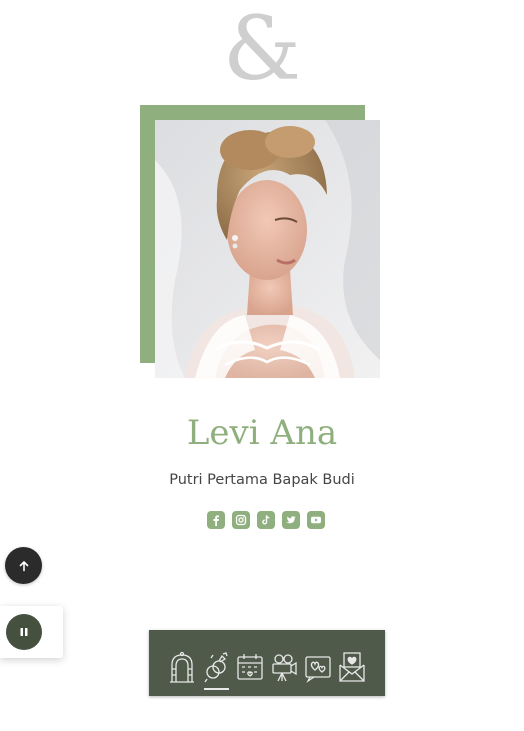 The height and width of the screenshot is (731, 524). I want to click on facebook-link, so click(216, 520).